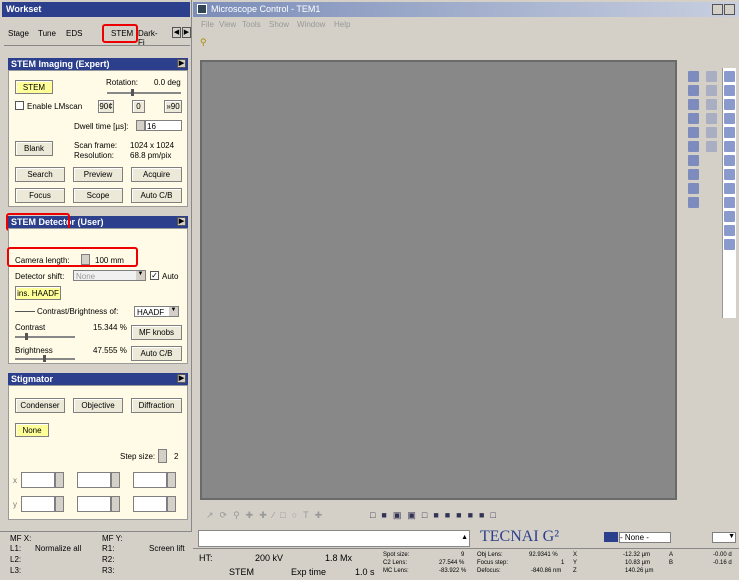  I want to click on stig-x1, so click(38, 480).